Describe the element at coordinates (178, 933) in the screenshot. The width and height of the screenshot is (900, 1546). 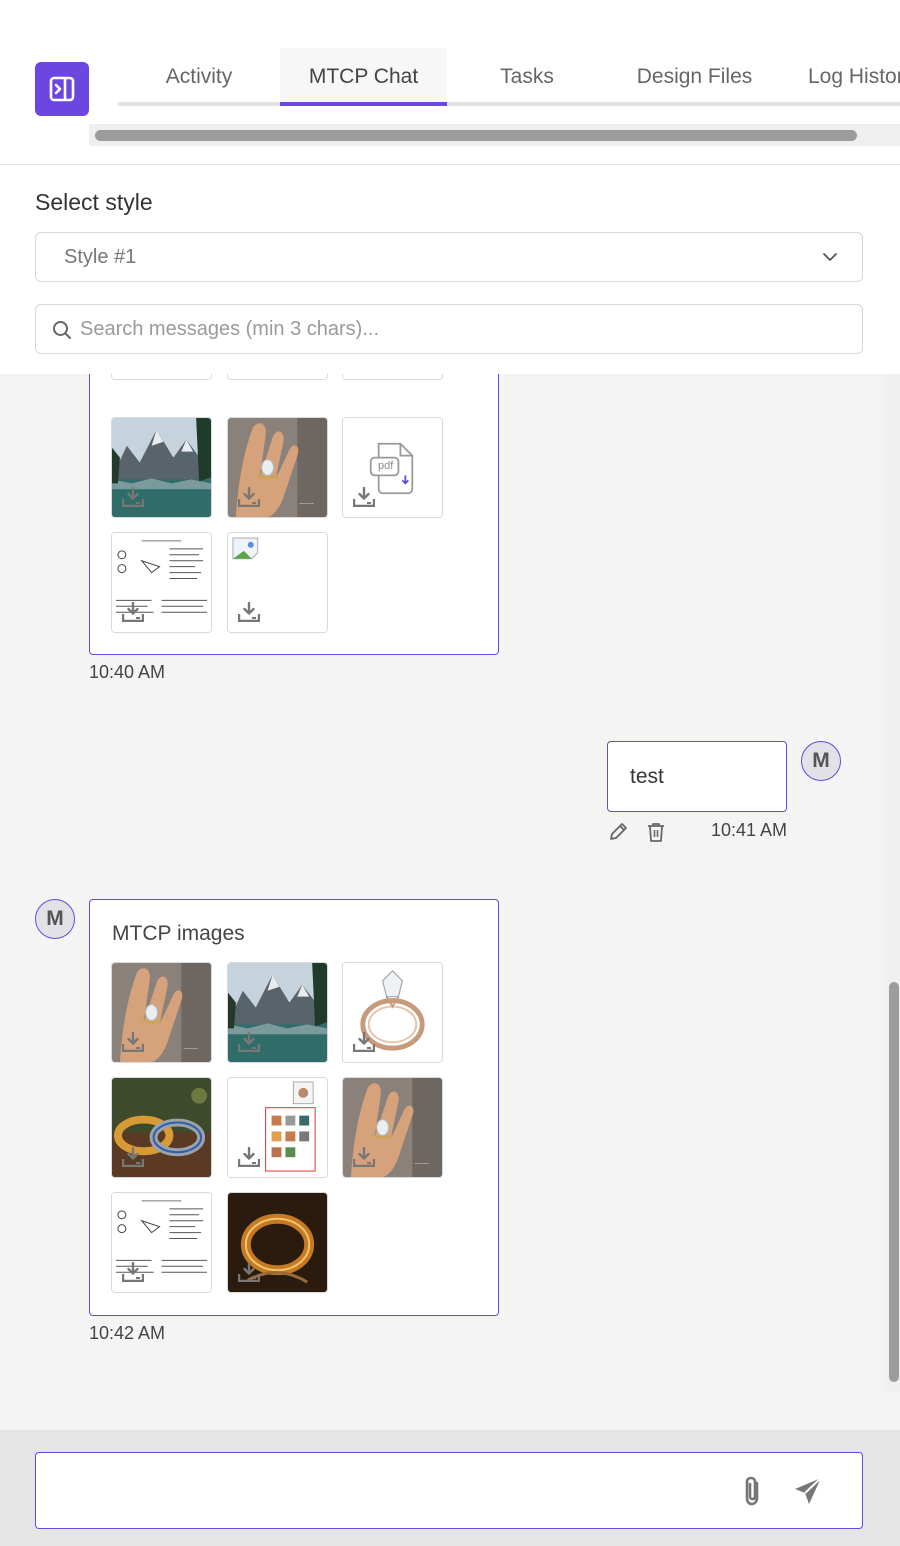
I see `message-text: MTCP images` at that location.